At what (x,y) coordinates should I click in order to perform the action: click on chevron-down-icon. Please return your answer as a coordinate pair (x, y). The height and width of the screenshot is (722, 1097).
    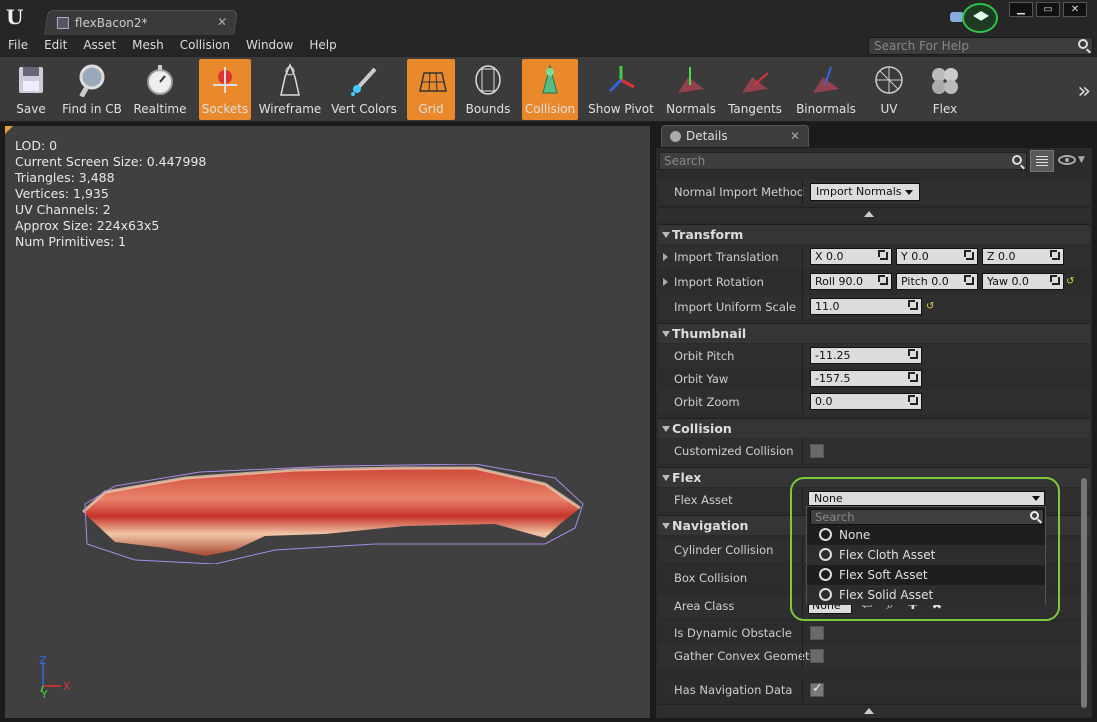
    Looking at the image, I should click on (909, 192).